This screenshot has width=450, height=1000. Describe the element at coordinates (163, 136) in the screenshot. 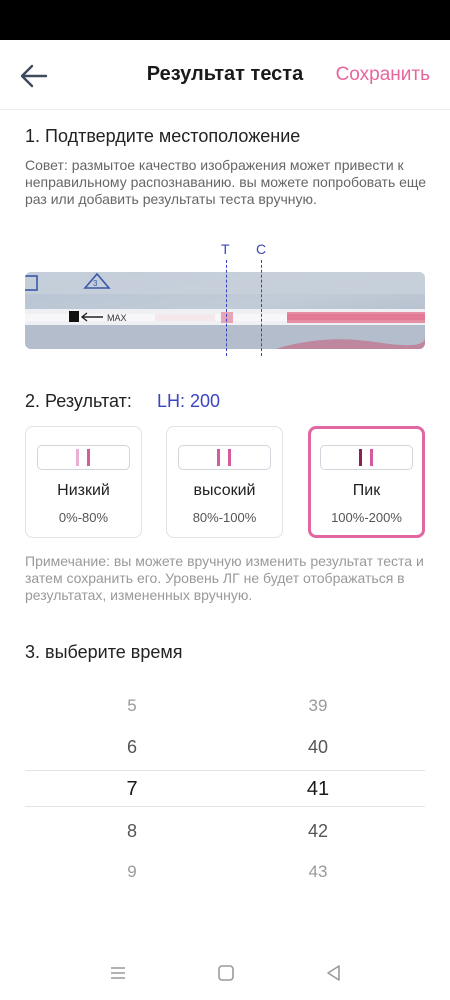

I see `section-location-title: 1. Подтвердите местоположение` at that location.